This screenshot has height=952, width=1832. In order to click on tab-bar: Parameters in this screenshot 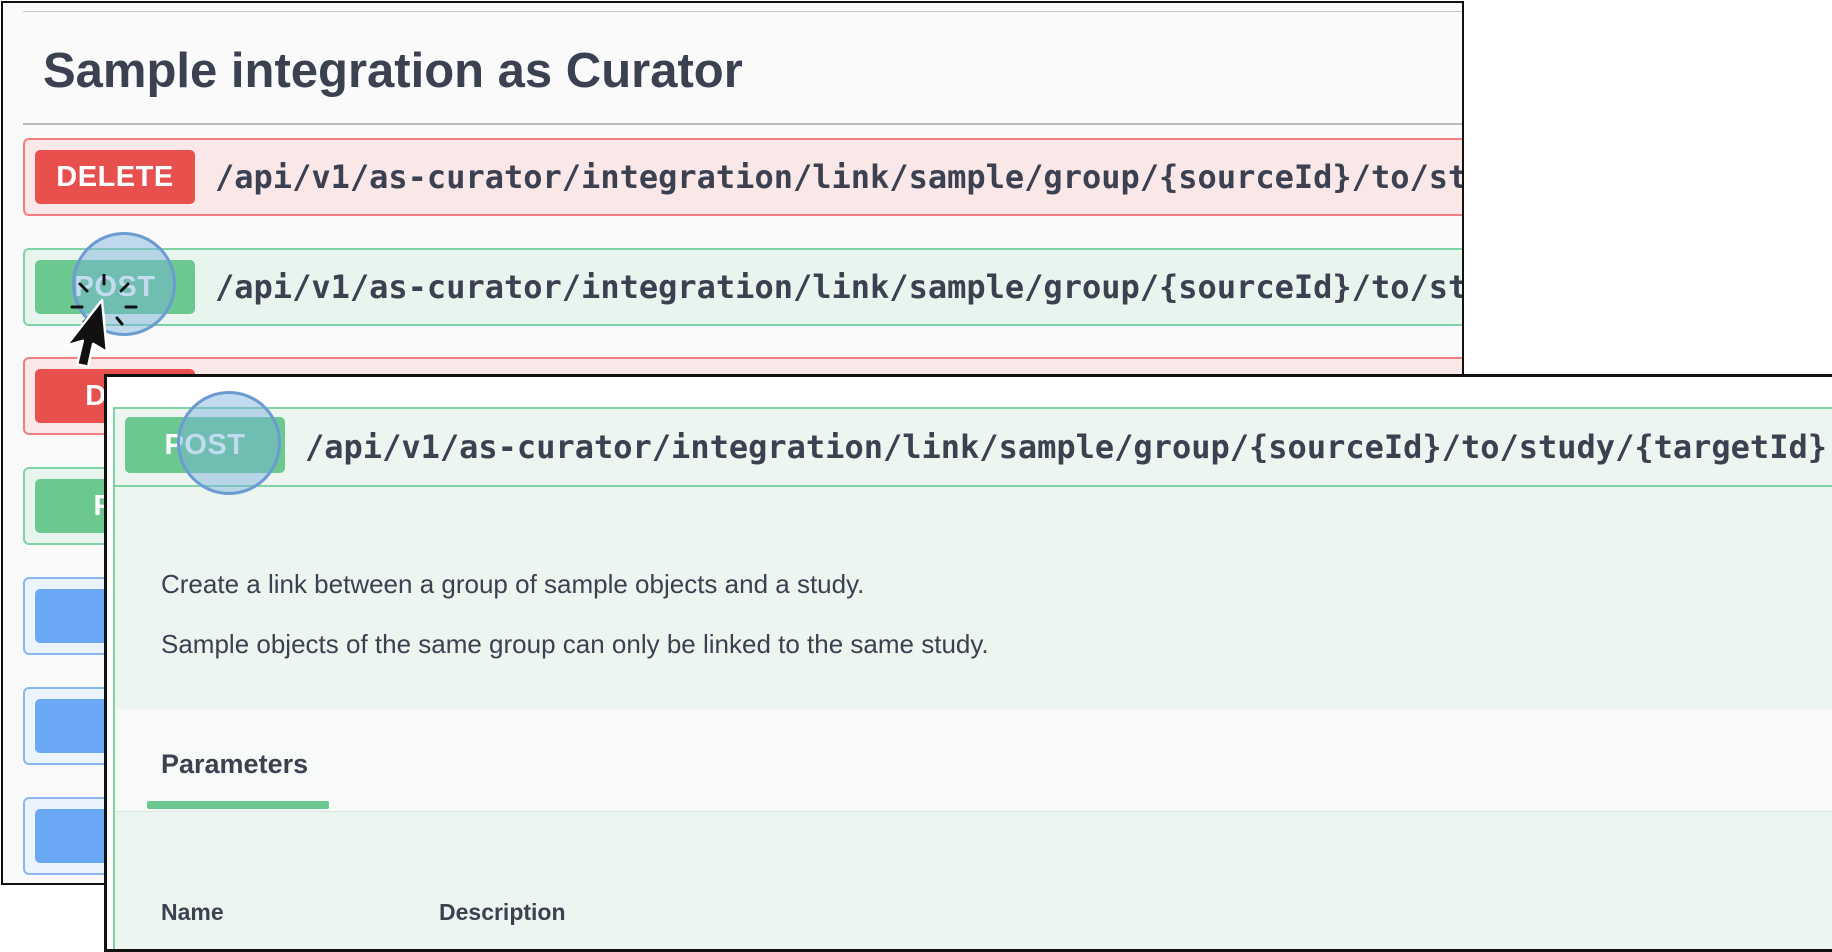, I will do `click(973, 760)`.